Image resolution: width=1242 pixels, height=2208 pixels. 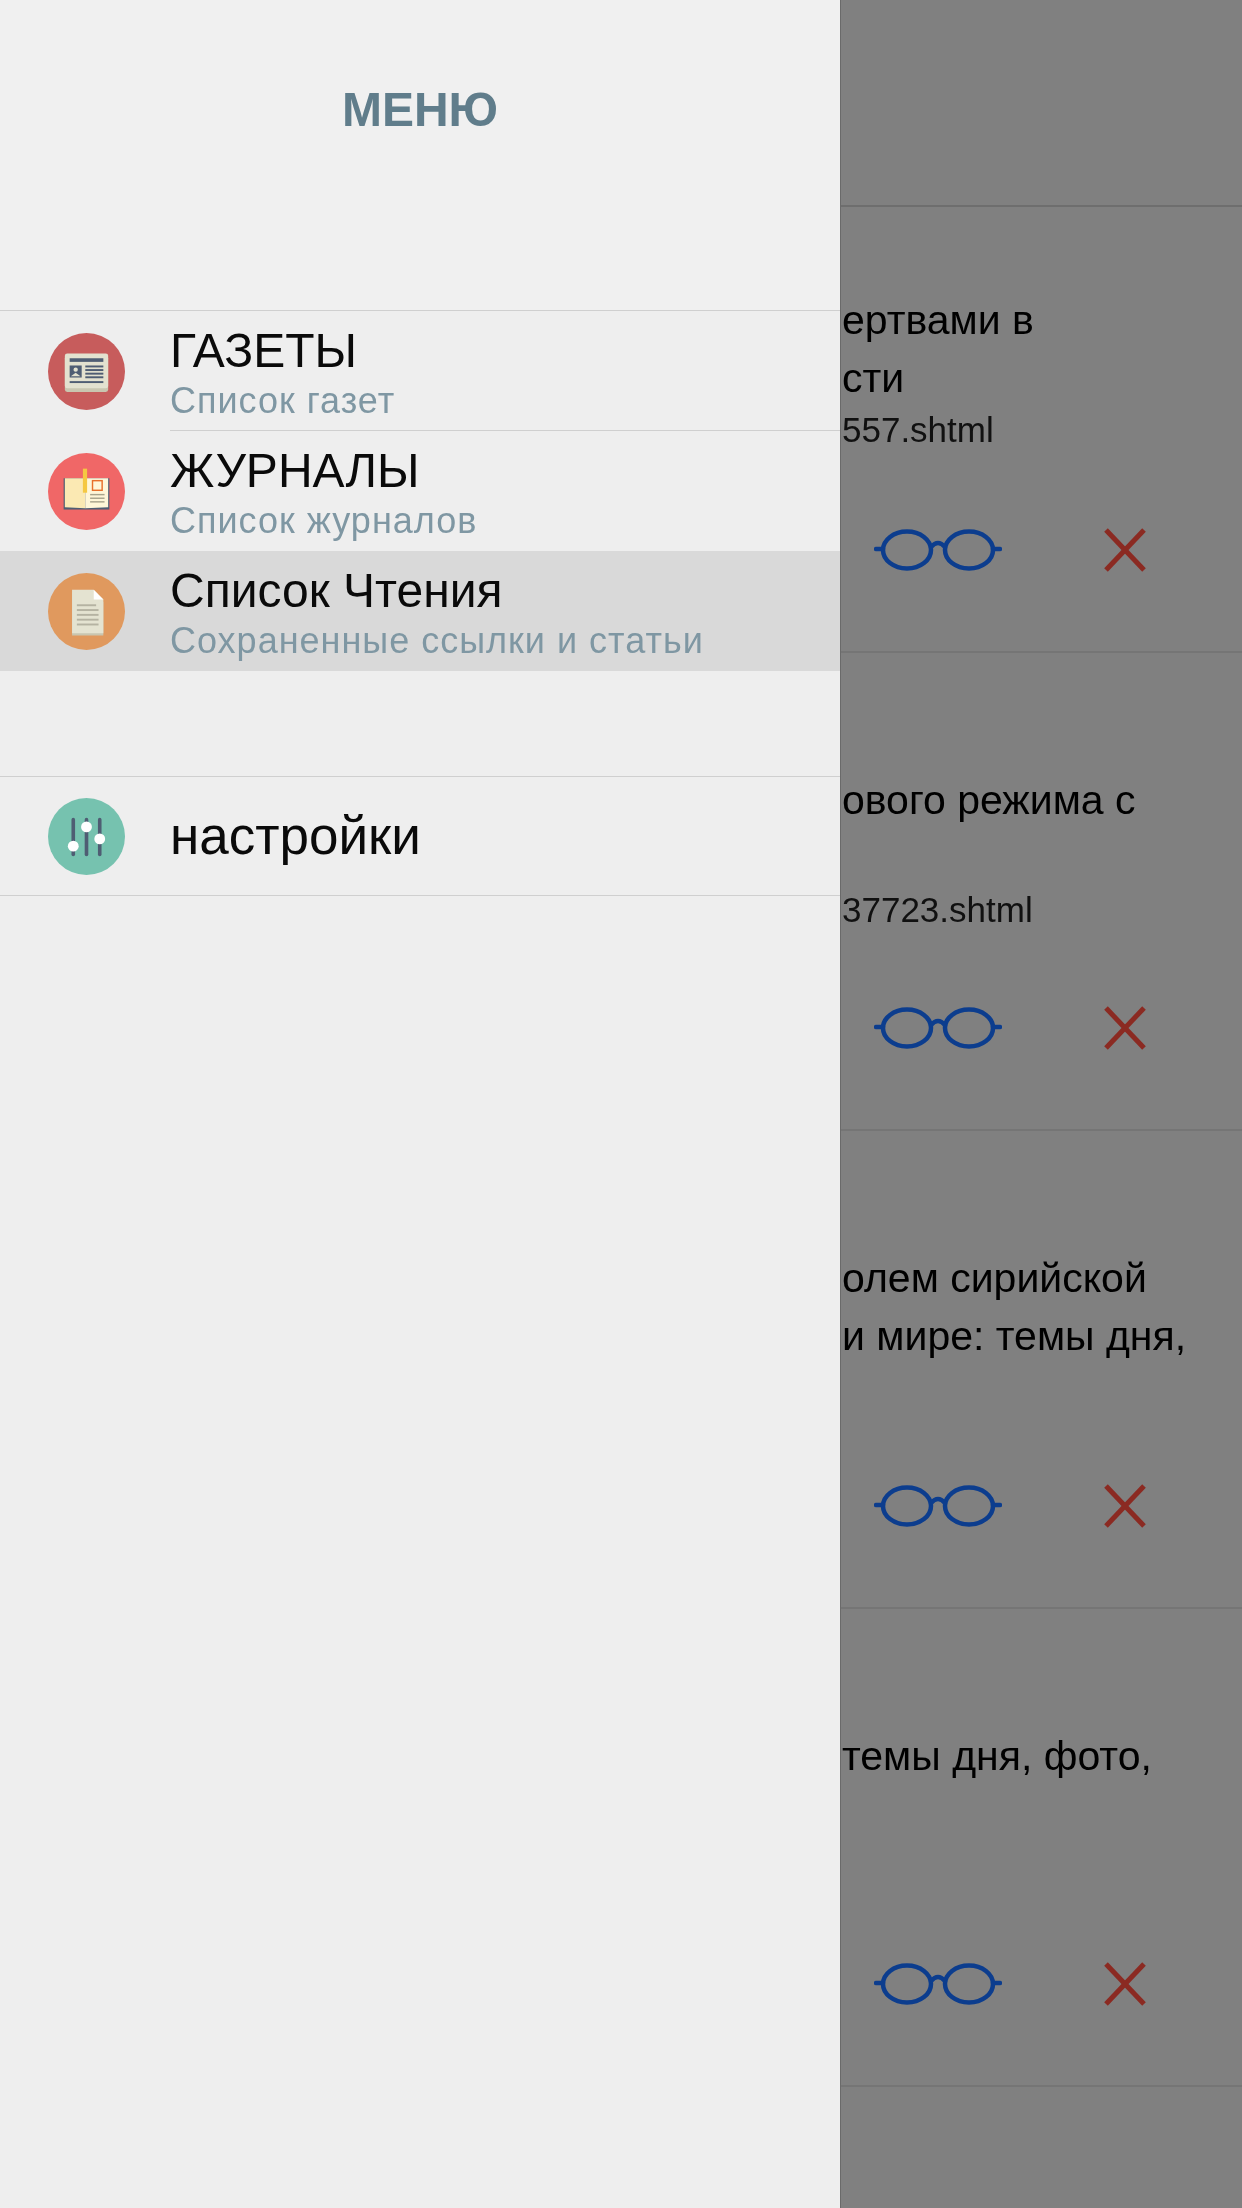 I want to click on settings-icon, so click(x=86, y=836).